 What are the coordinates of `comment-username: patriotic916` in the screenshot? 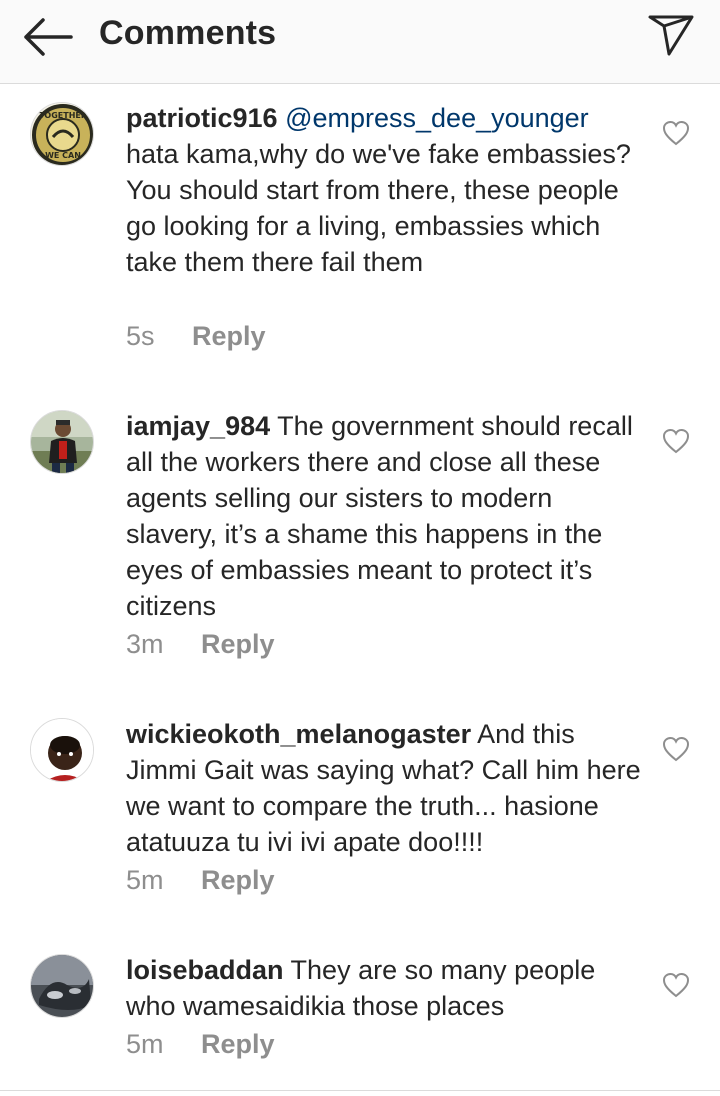 It's located at (202, 118).